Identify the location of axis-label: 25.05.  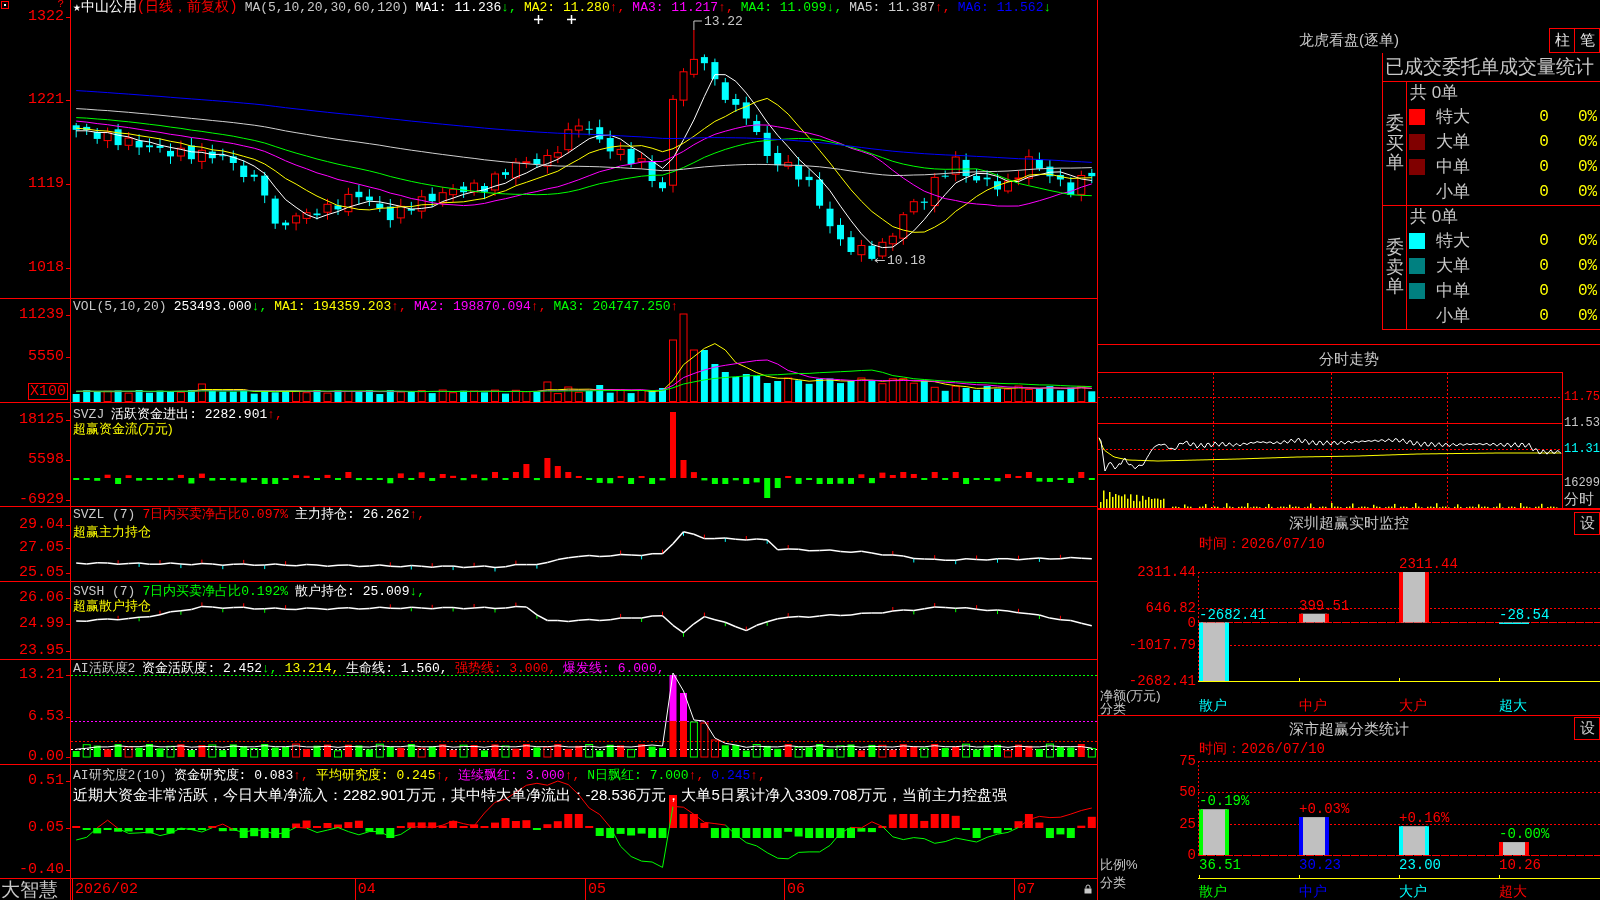
(41, 573).